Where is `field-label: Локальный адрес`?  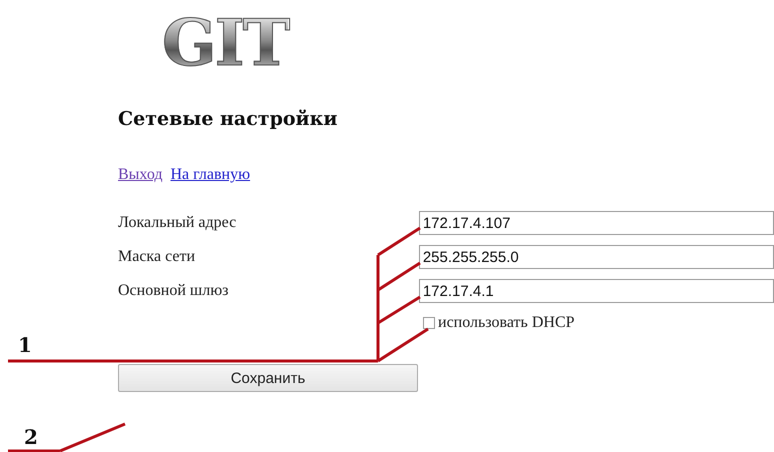 field-label: Локальный адрес is located at coordinates (178, 223).